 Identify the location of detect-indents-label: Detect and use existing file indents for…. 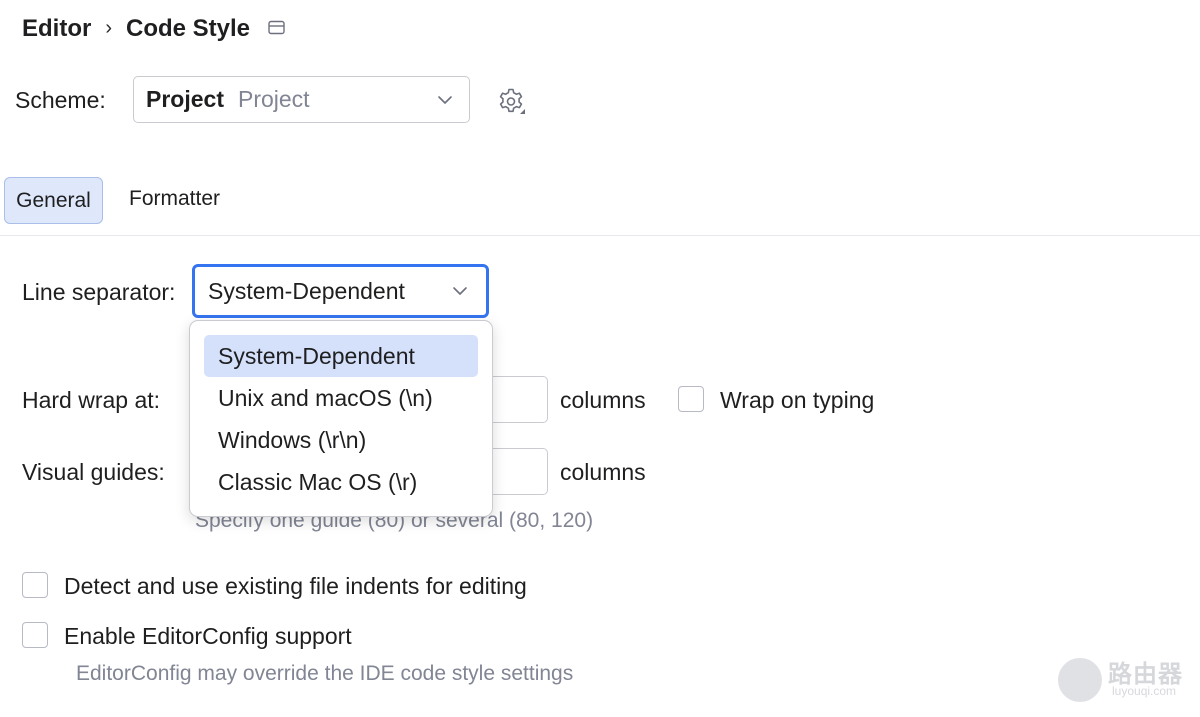
(295, 586).